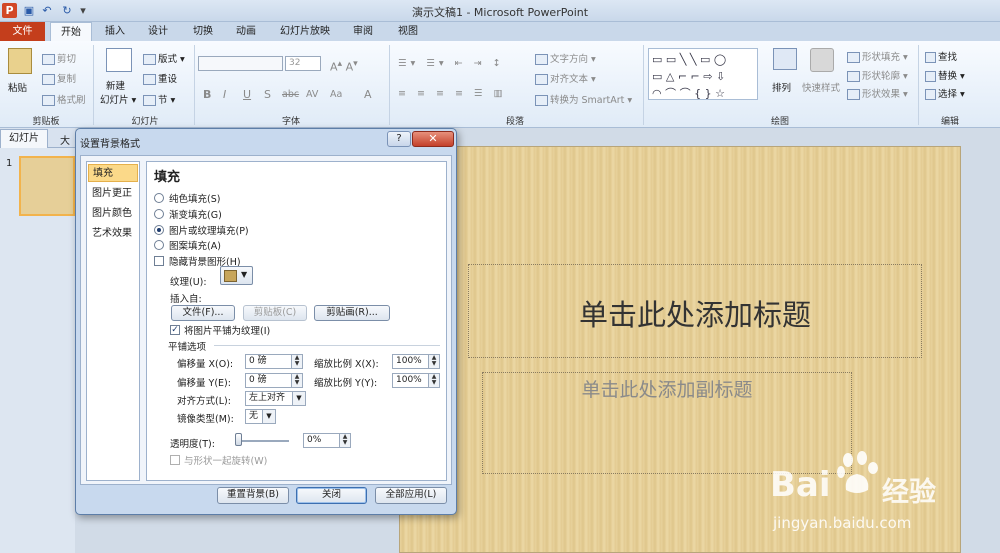  Describe the element at coordinates (269, 398) in the screenshot. I see `alignment-select: 左上对齐` at that location.